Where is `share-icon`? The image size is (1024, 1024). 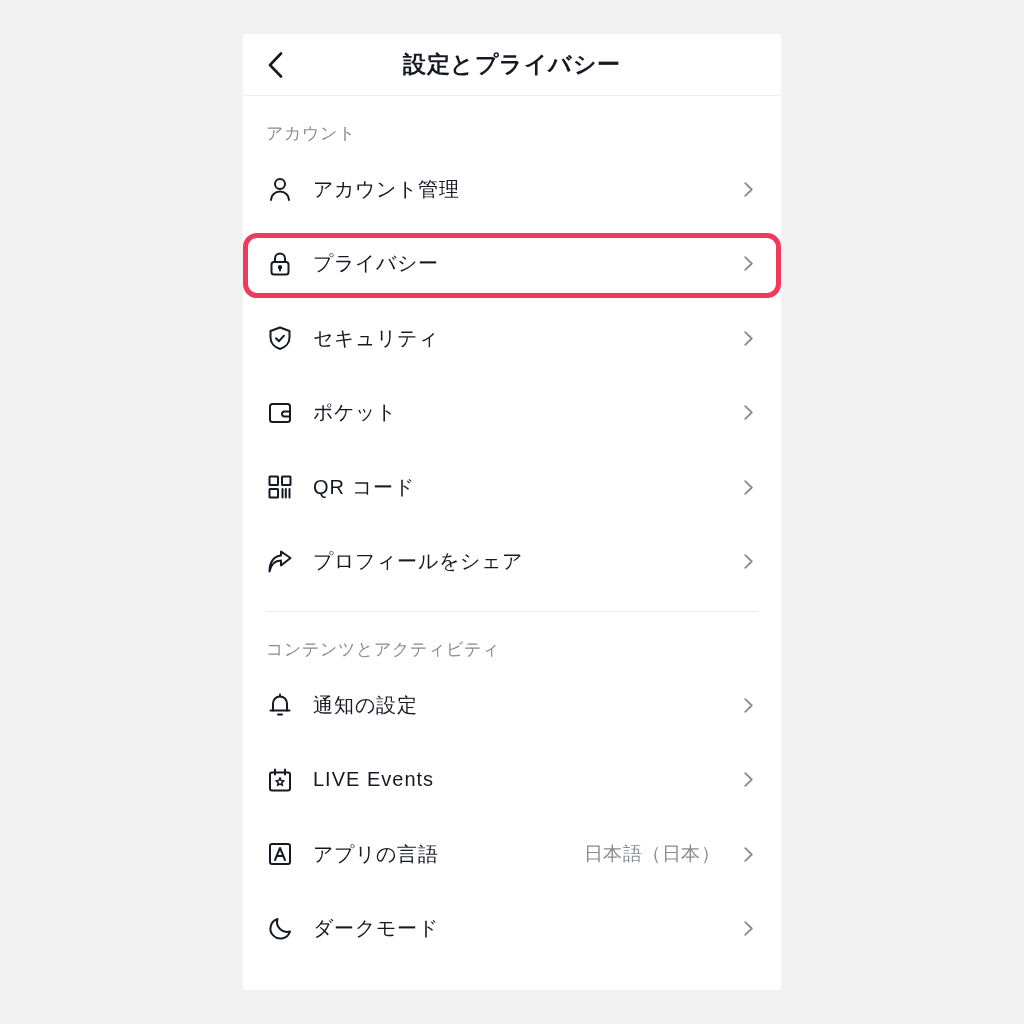
share-icon is located at coordinates (280, 561).